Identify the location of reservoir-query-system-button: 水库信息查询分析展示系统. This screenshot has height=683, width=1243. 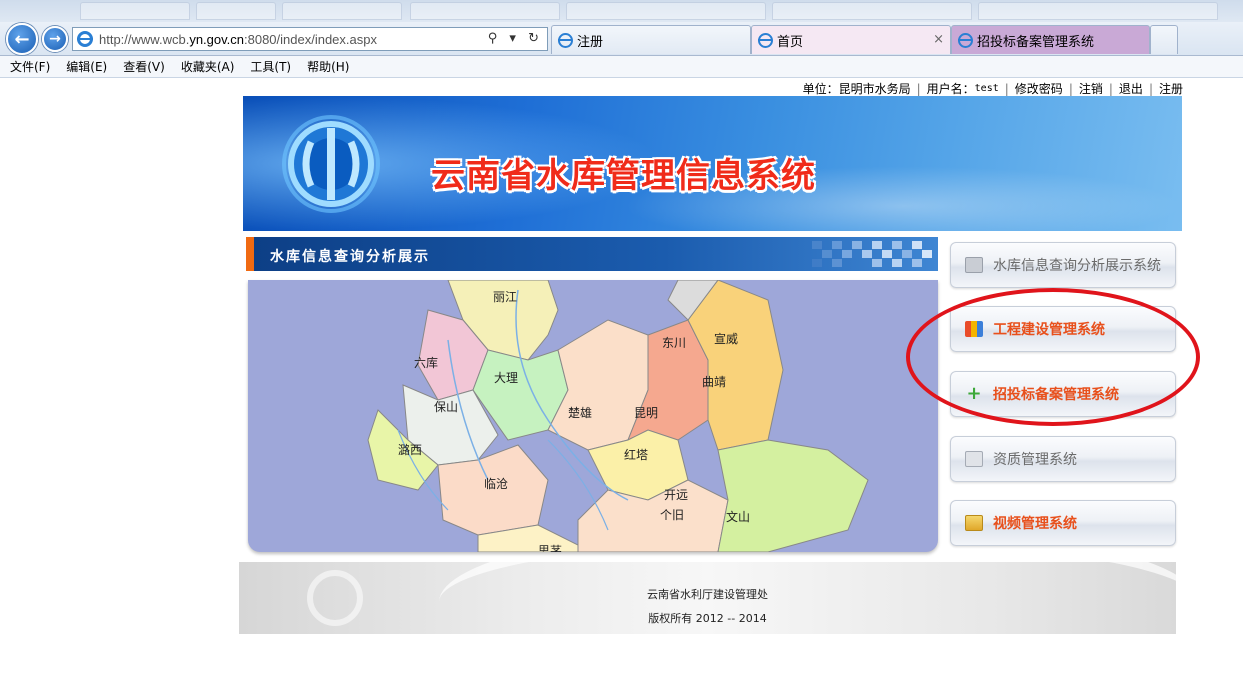
(1063, 265).